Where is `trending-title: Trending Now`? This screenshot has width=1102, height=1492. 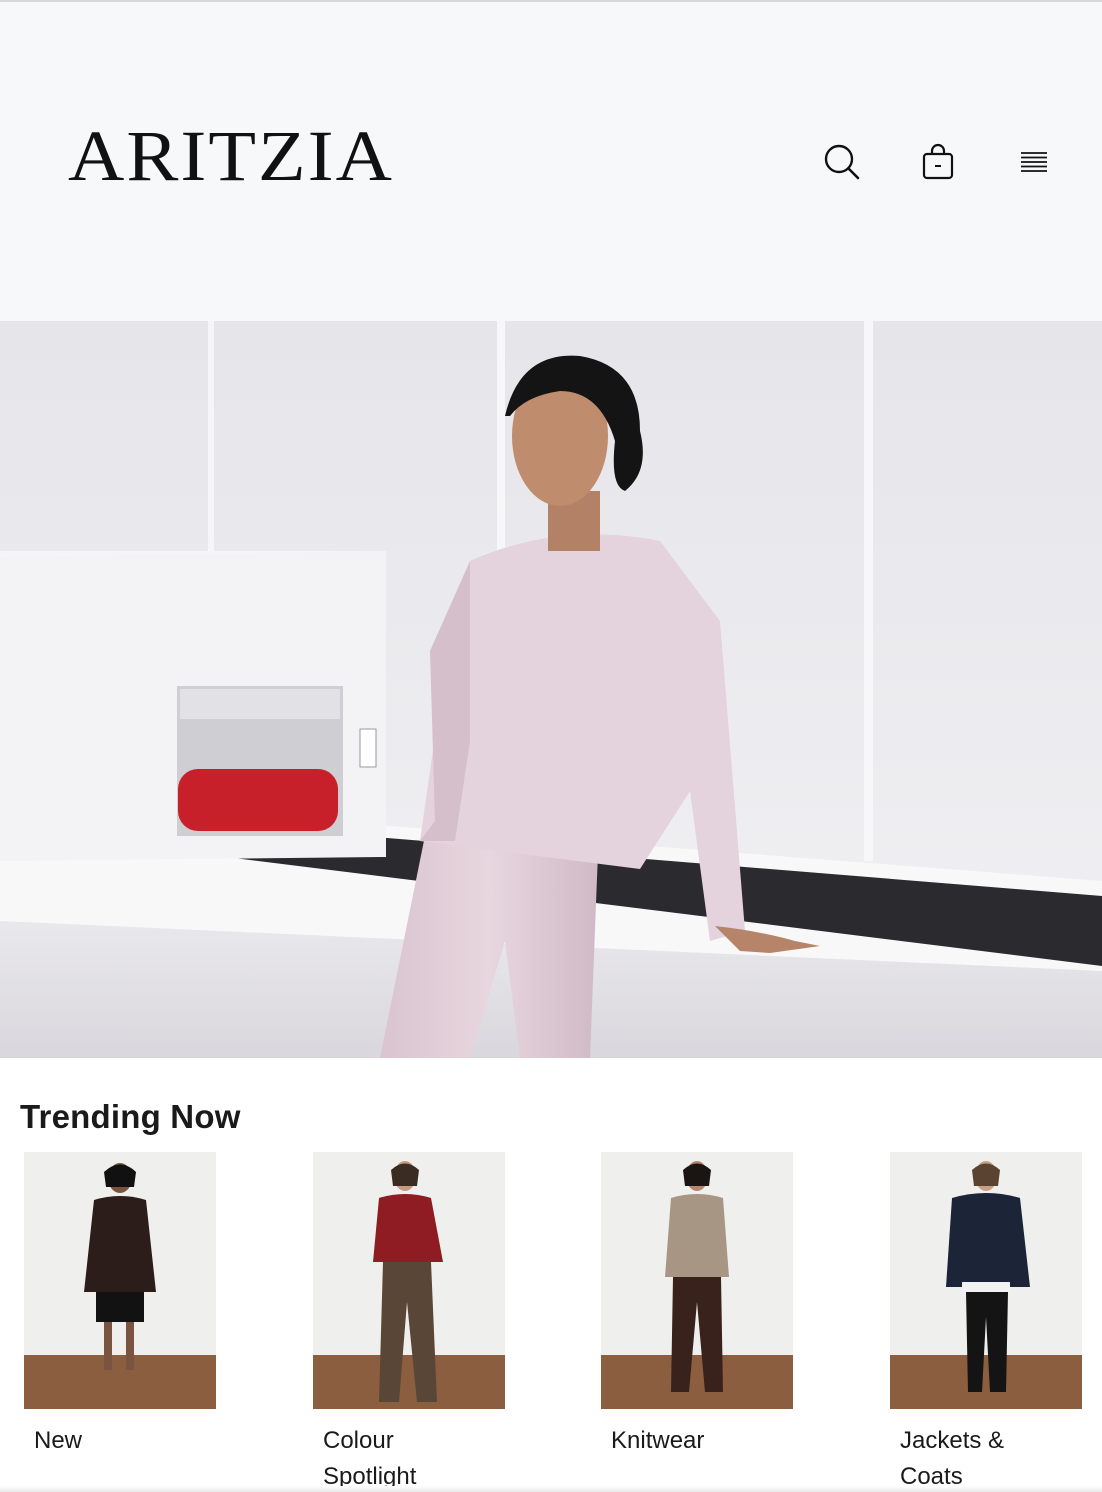 trending-title: Trending Now is located at coordinates (130, 1116).